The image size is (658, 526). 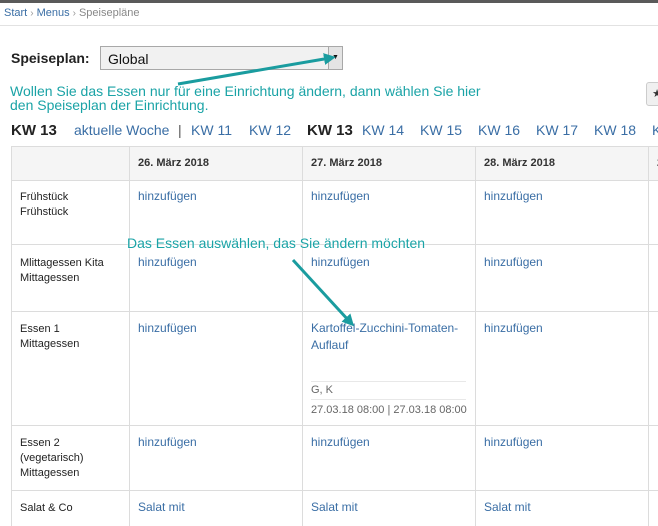 I want to click on week-link-13-active: KW 13, so click(x=330, y=130).